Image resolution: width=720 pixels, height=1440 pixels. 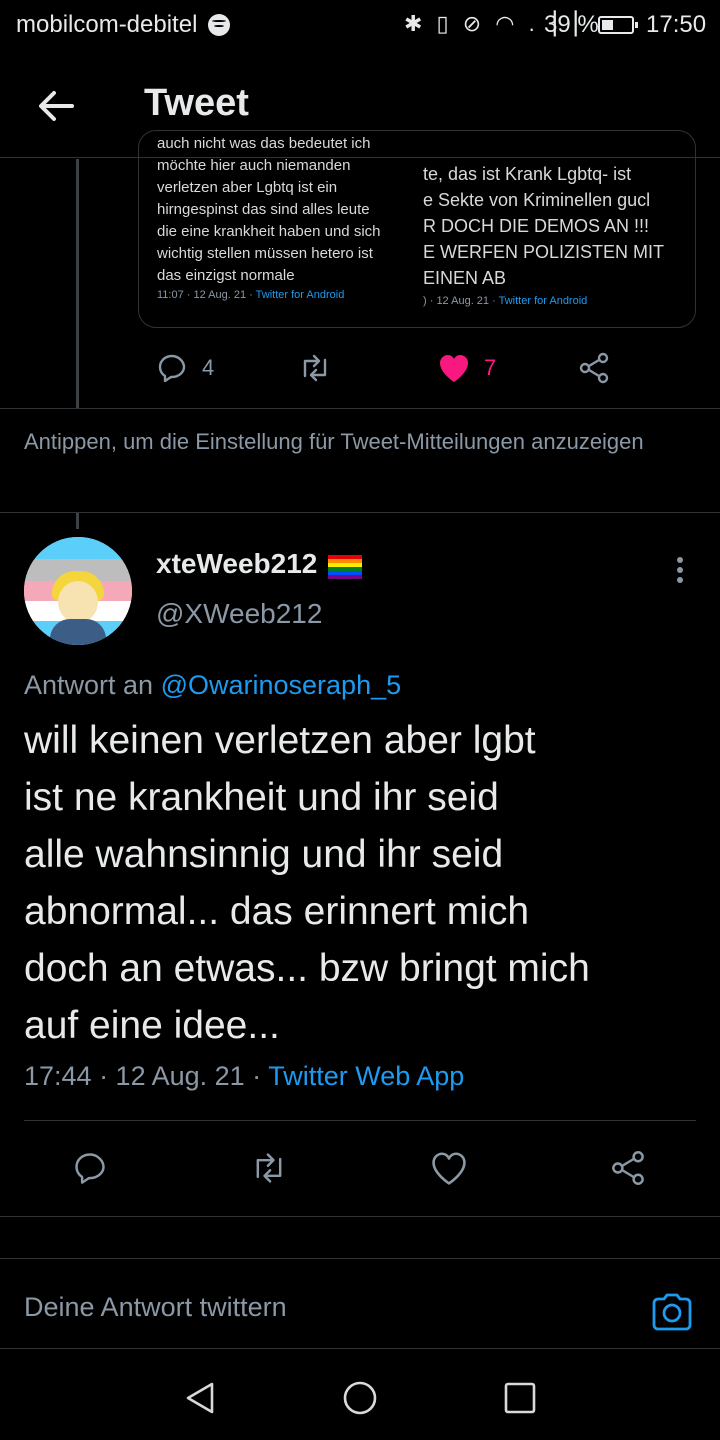 What do you see at coordinates (261, 797) in the screenshot?
I see `tweet-line: ist ne krankheit und ihr seid` at bounding box center [261, 797].